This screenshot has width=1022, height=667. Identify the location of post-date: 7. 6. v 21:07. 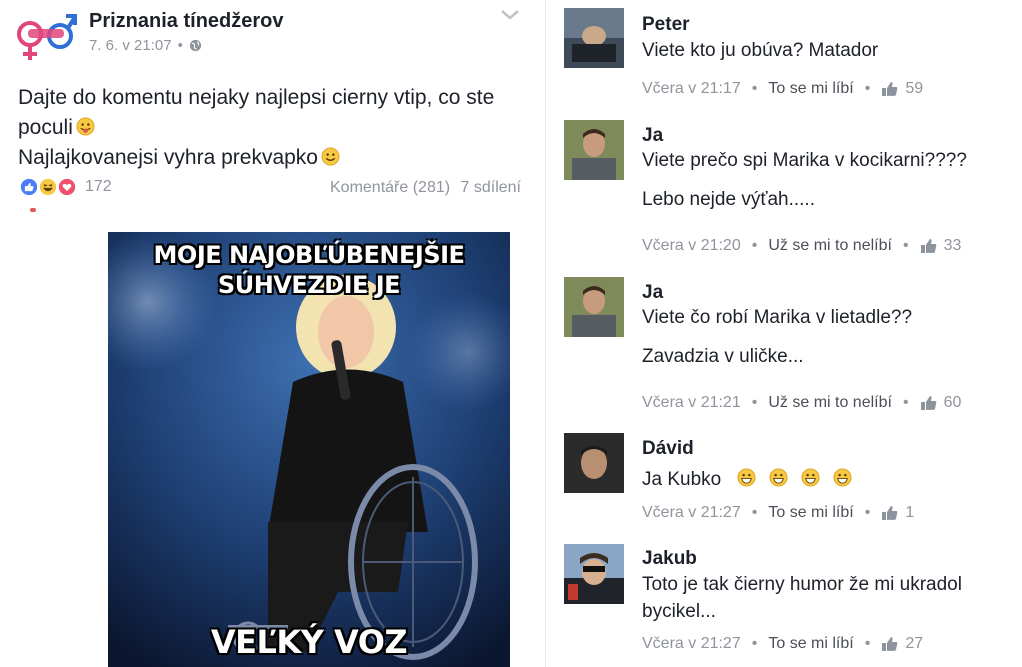
(130, 45).